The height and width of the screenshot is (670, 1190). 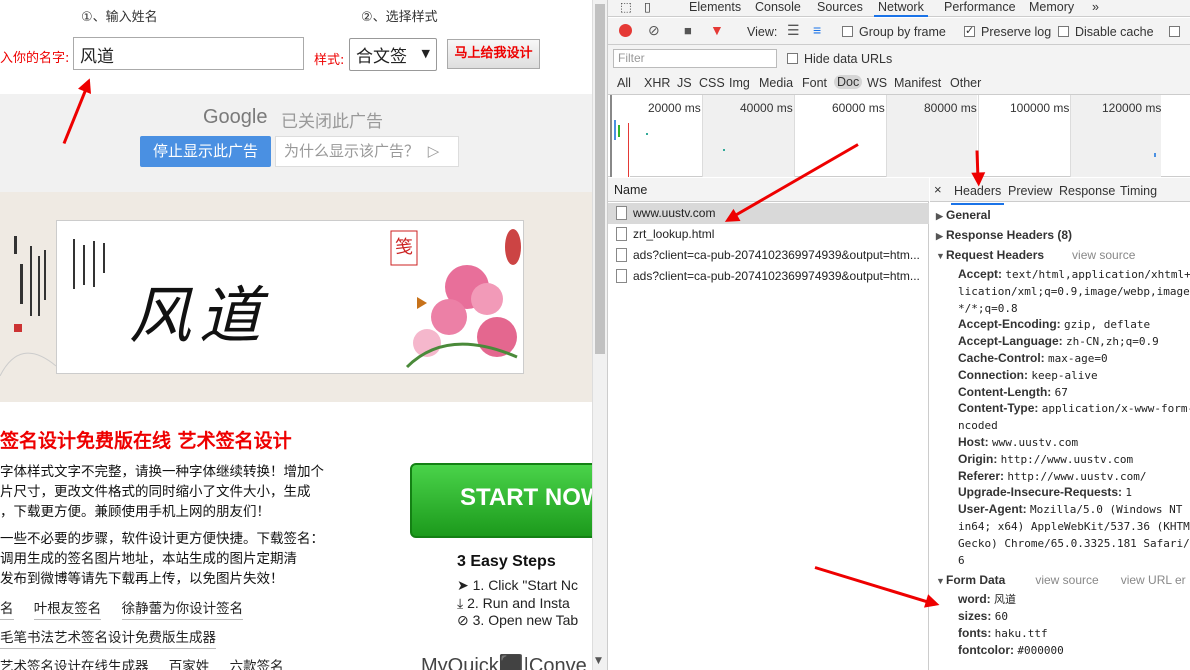 I want to click on form-data-section: ▼Form Data view source view URL er, so click(x=1061, y=580).